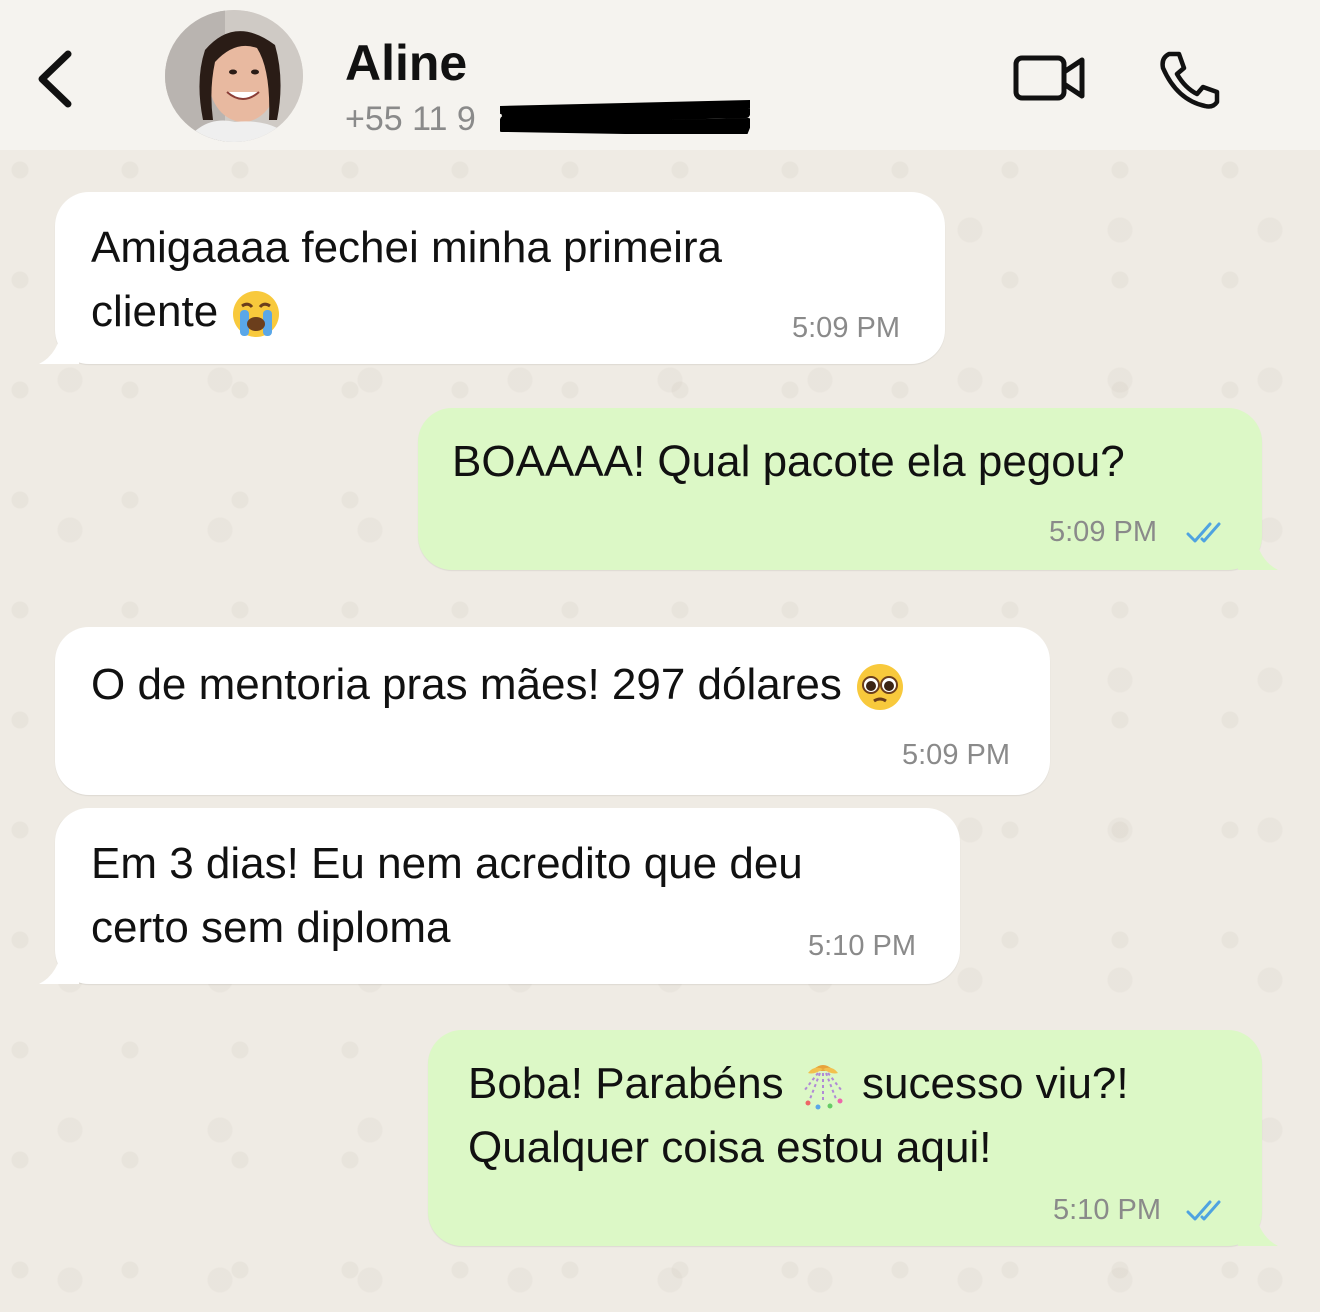 This screenshot has width=1320, height=1312. What do you see at coordinates (660, 75) in the screenshot?
I see `chat-header: Aline +55 11 9` at bounding box center [660, 75].